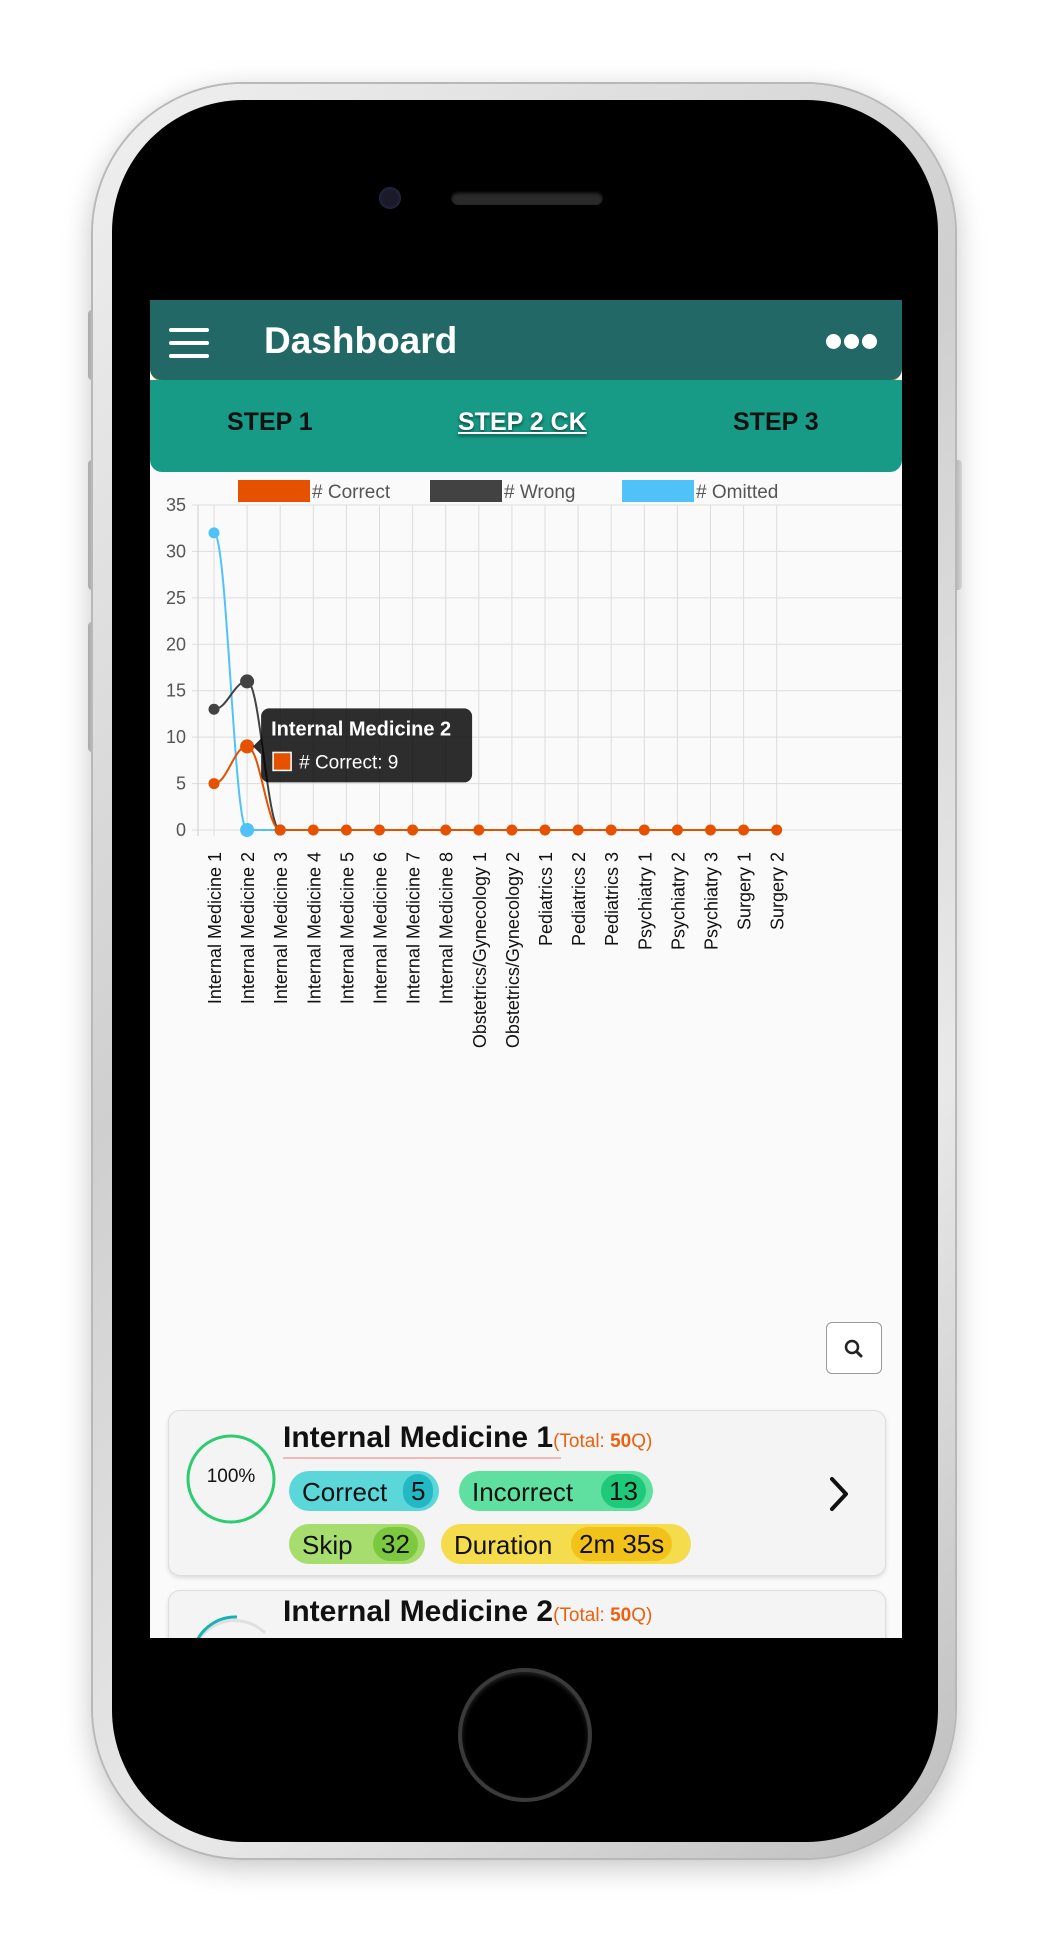  What do you see at coordinates (181, 830) in the screenshot?
I see `y-tick-label: 0` at bounding box center [181, 830].